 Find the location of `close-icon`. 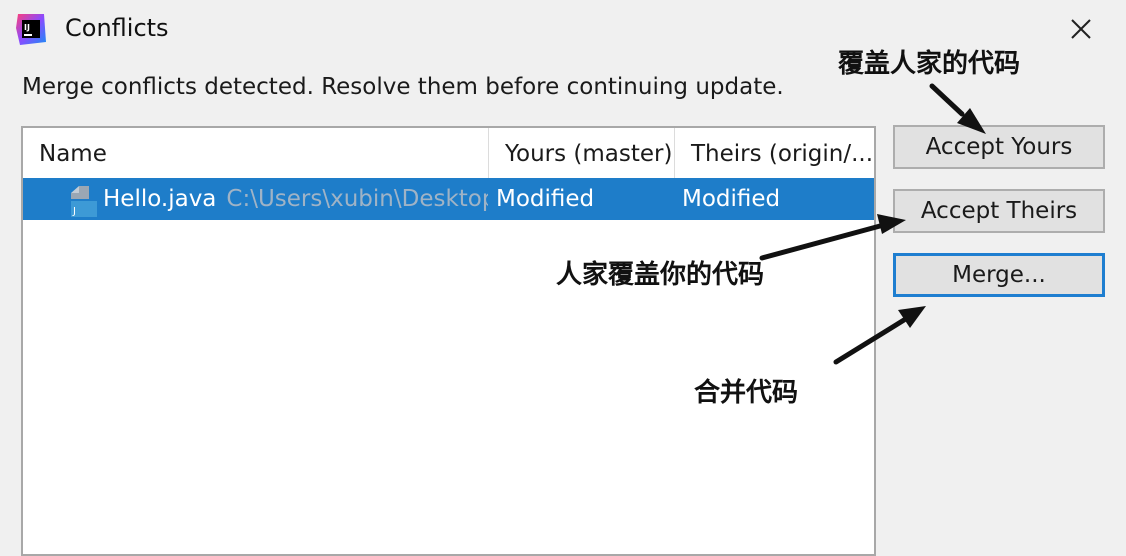

close-icon is located at coordinates (1081, 29).